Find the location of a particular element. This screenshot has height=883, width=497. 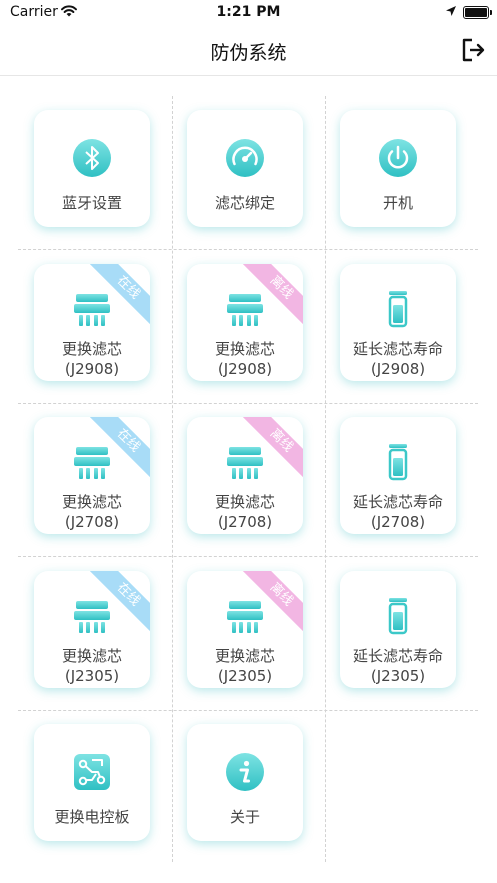

tile-label: 蓝牙设置 is located at coordinates (91, 203).